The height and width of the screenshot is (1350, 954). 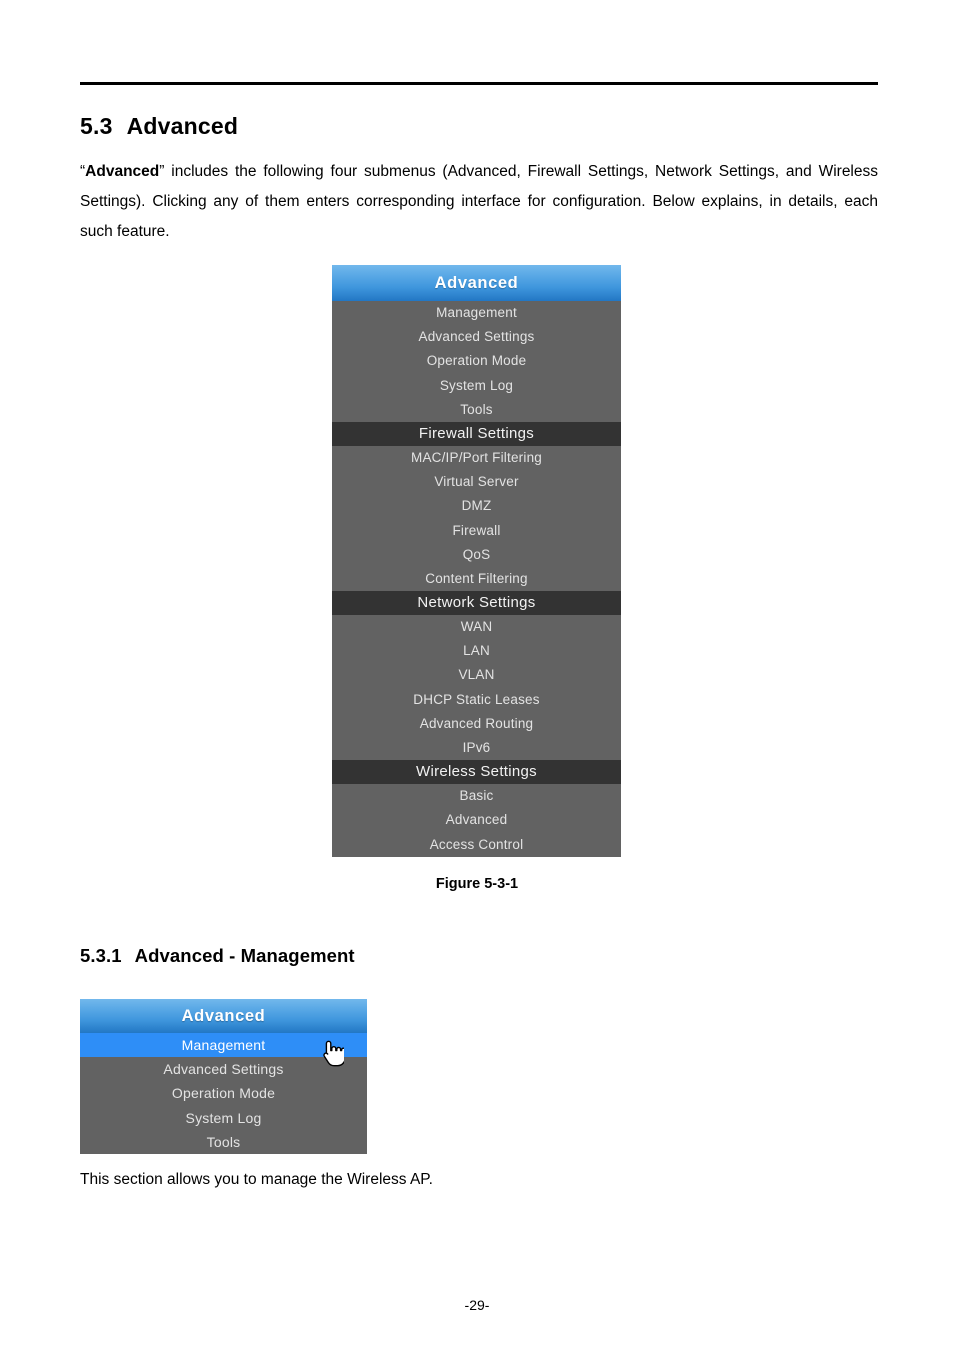 I want to click on section-heading: 5.3 Advanced, so click(x=159, y=126).